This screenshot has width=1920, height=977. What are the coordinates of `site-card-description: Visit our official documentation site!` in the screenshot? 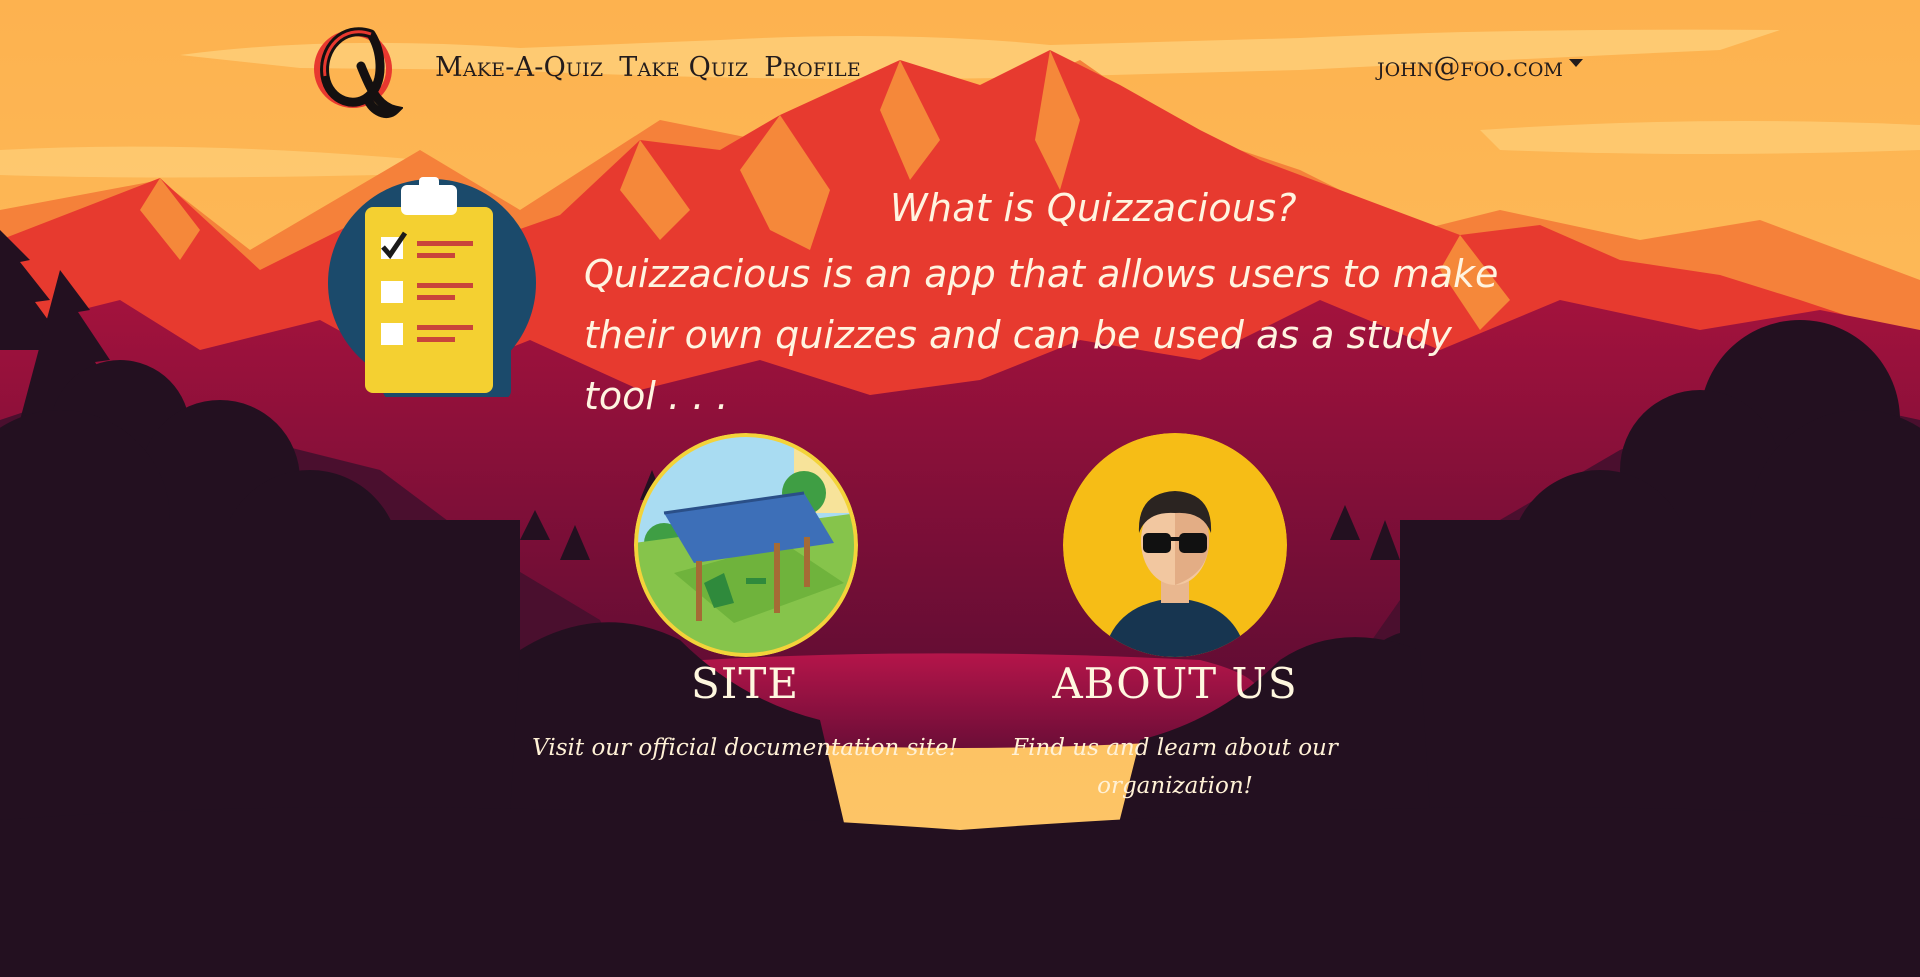 It's located at (745, 748).